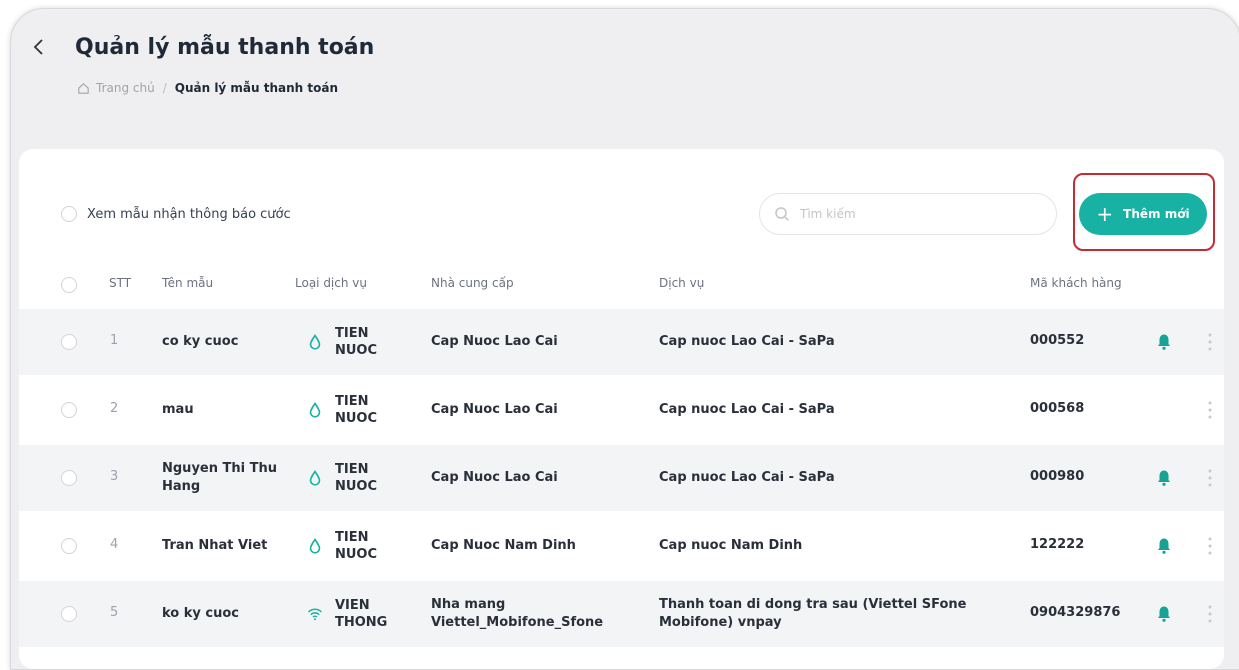  Describe the element at coordinates (114, 476) in the screenshot. I see `row-stt: 3` at that location.